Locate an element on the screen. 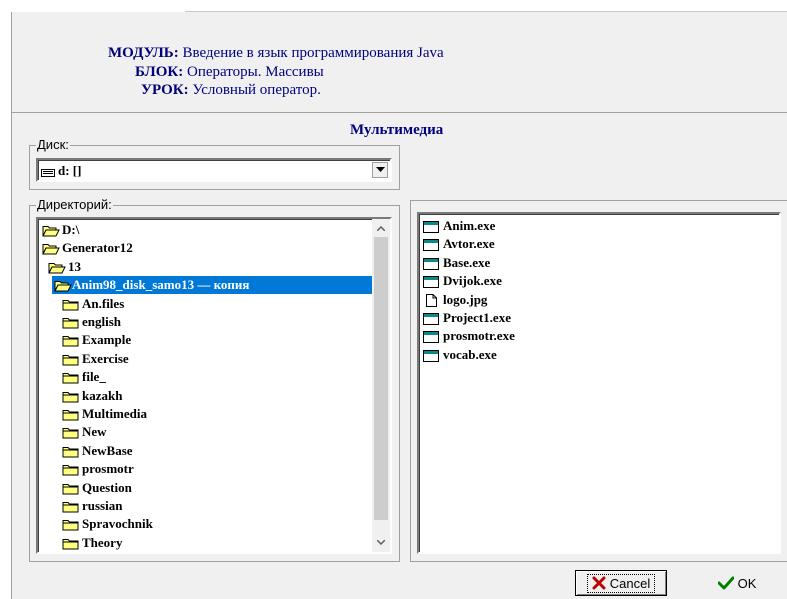  directory-item-label: NewBase is located at coordinates (107, 450).